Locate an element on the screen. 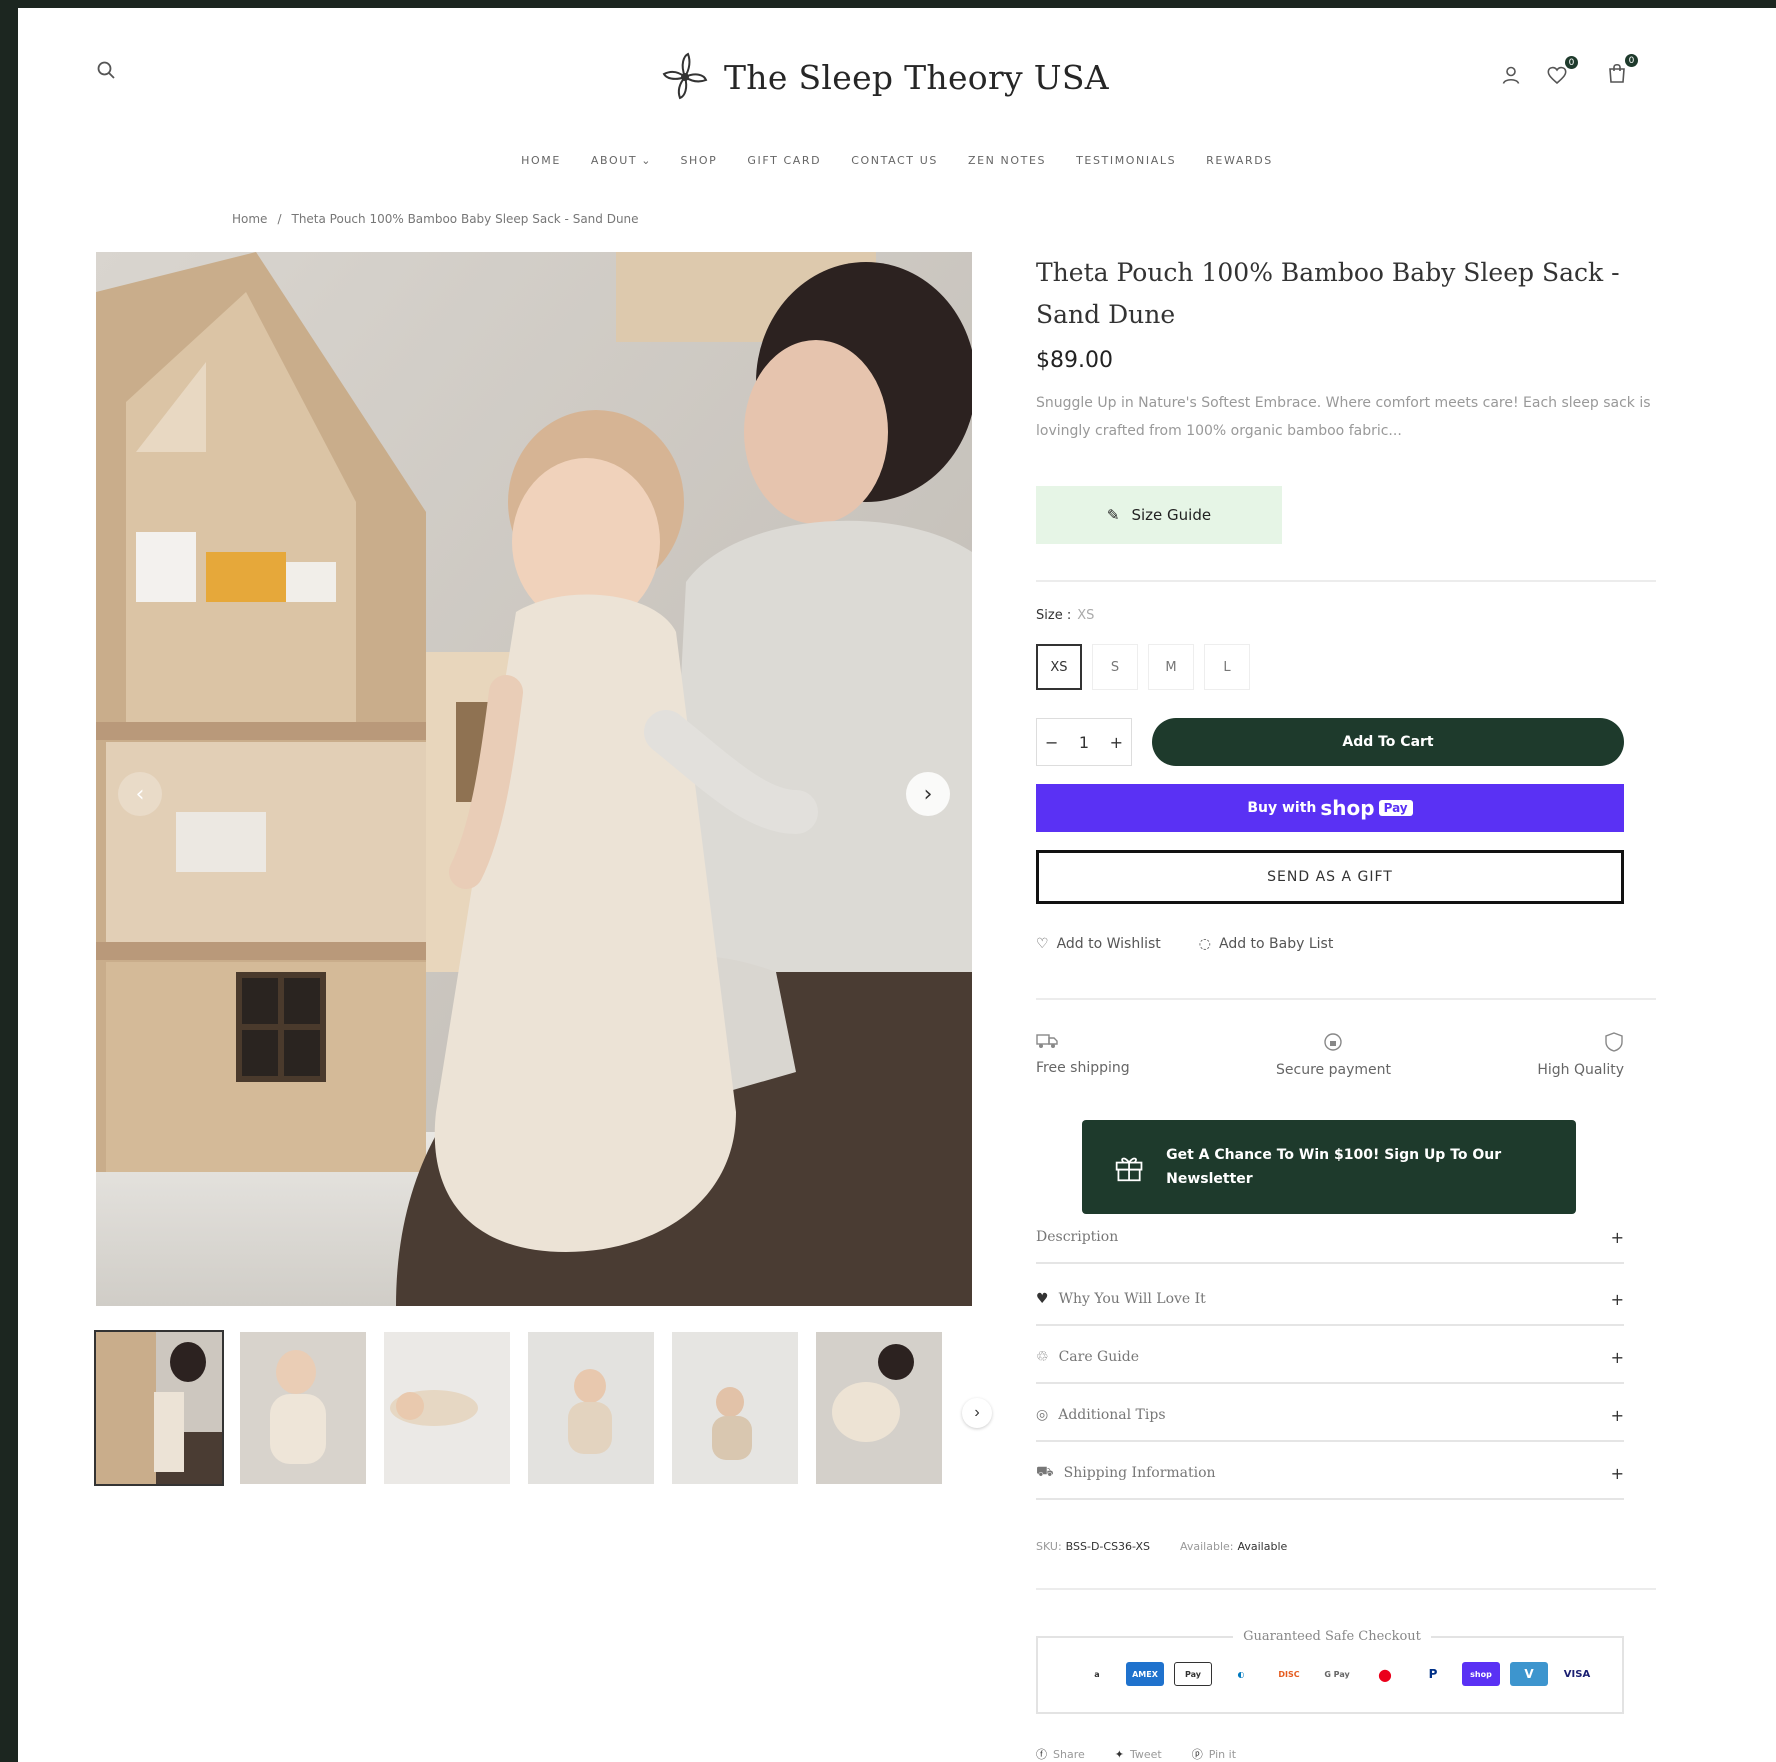  chevron-right-icon: › is located at coordinates (928, 794).